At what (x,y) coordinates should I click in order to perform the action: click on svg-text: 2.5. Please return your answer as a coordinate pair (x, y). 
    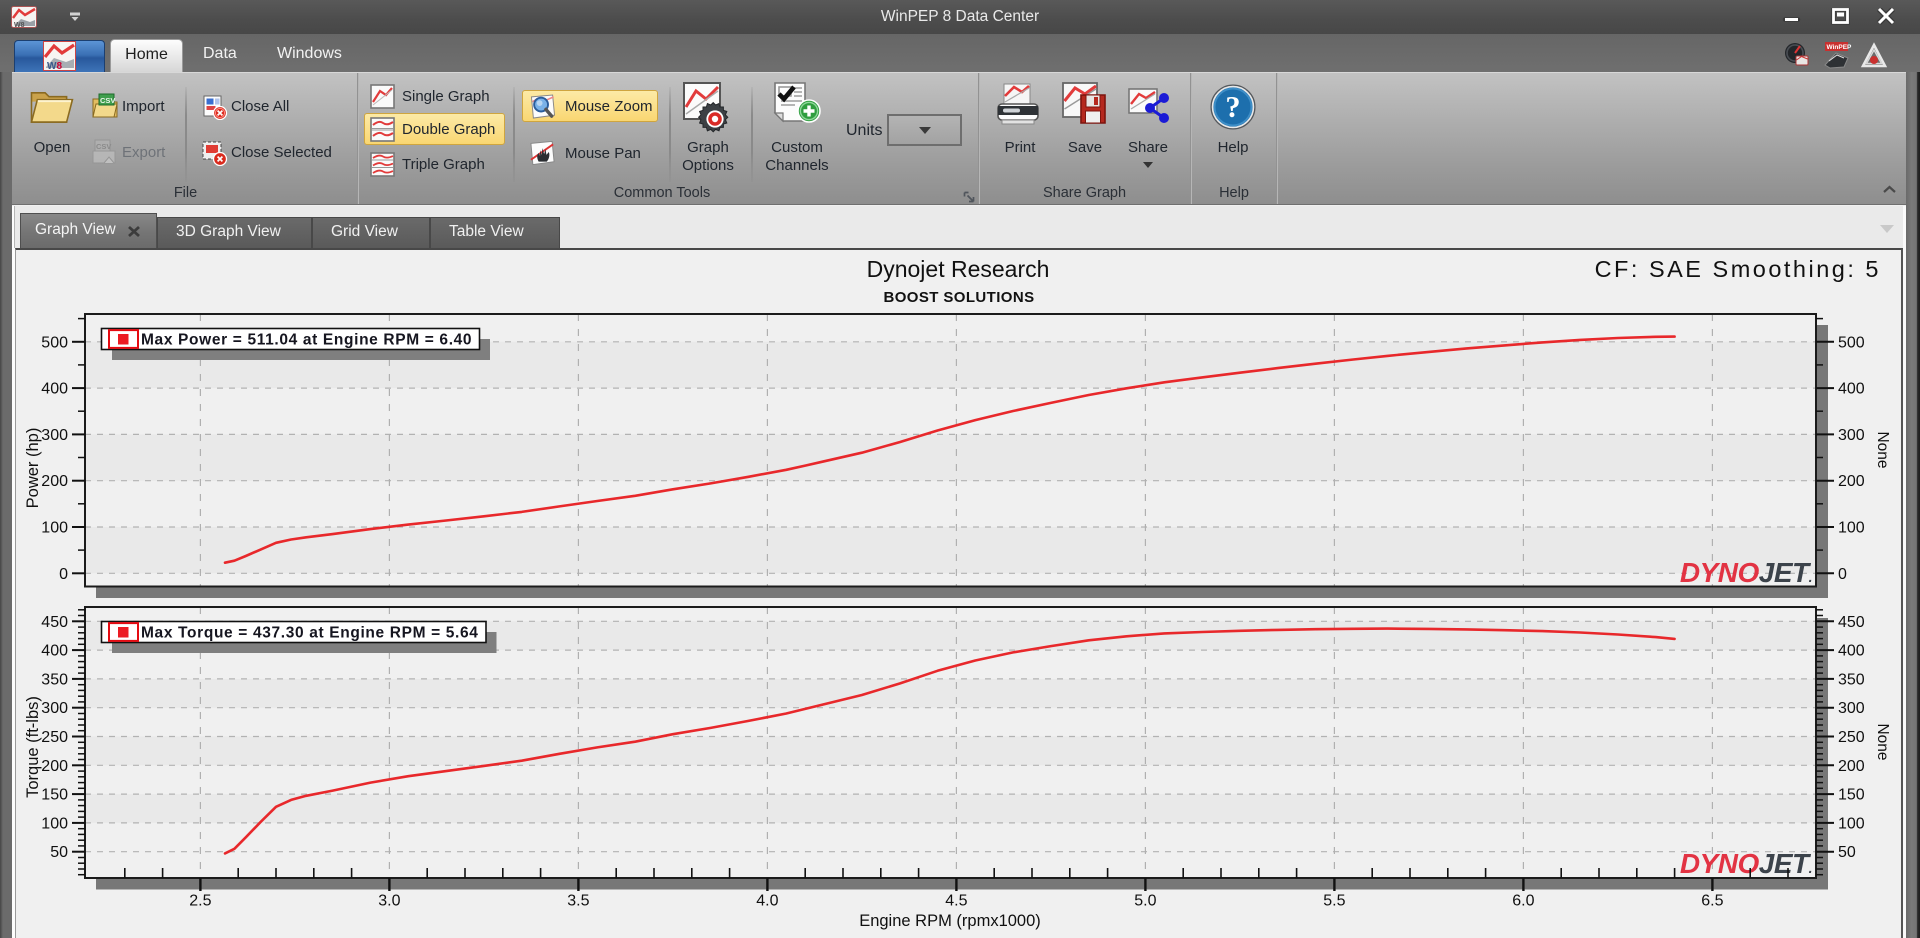
    Looking at the image, I should click on (200, 901).